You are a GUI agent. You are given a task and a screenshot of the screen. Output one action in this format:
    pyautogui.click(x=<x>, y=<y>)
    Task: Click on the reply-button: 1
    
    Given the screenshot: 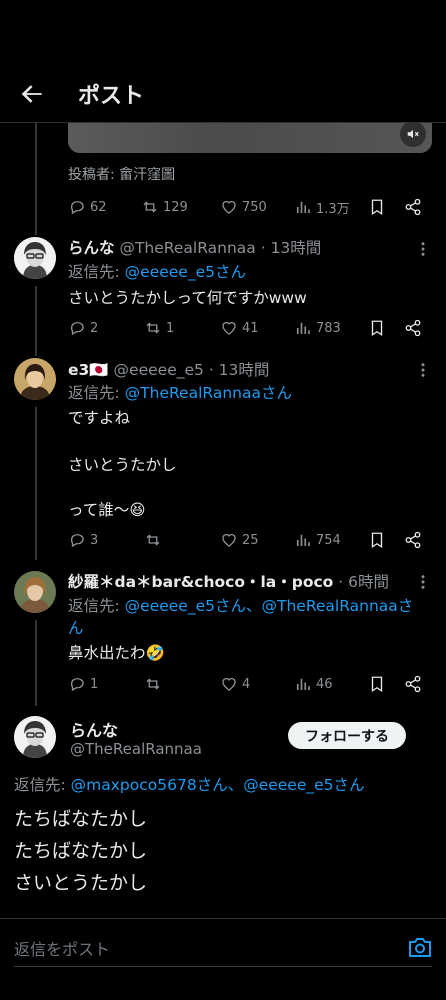 What is the action you would take?
    pyautogui.click(x=83, y=684)
    